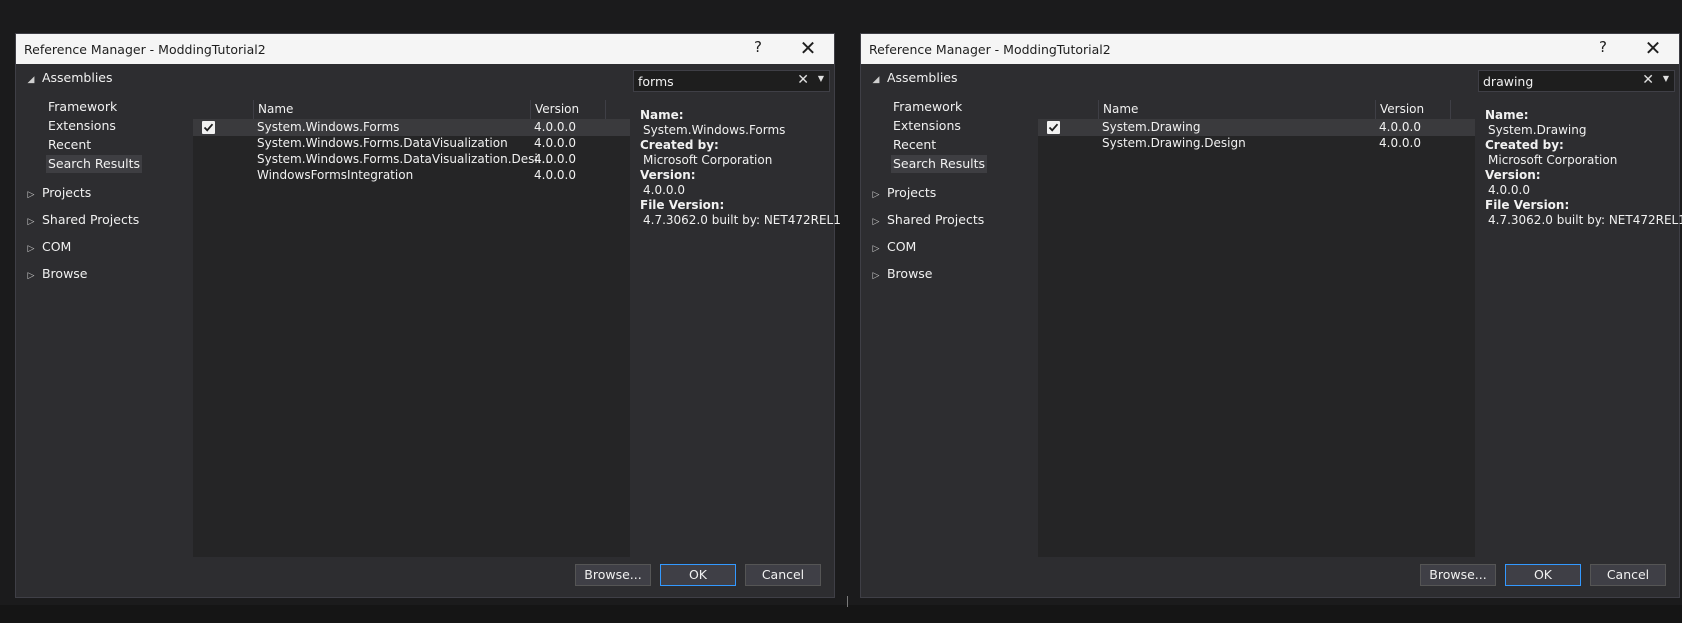 The width and height of the screenshot is (1682, 623). Describe the element at coordinates (335, 175) in the screenshot. I see `assembly-name: WindowsFormsIntegration` at that location.